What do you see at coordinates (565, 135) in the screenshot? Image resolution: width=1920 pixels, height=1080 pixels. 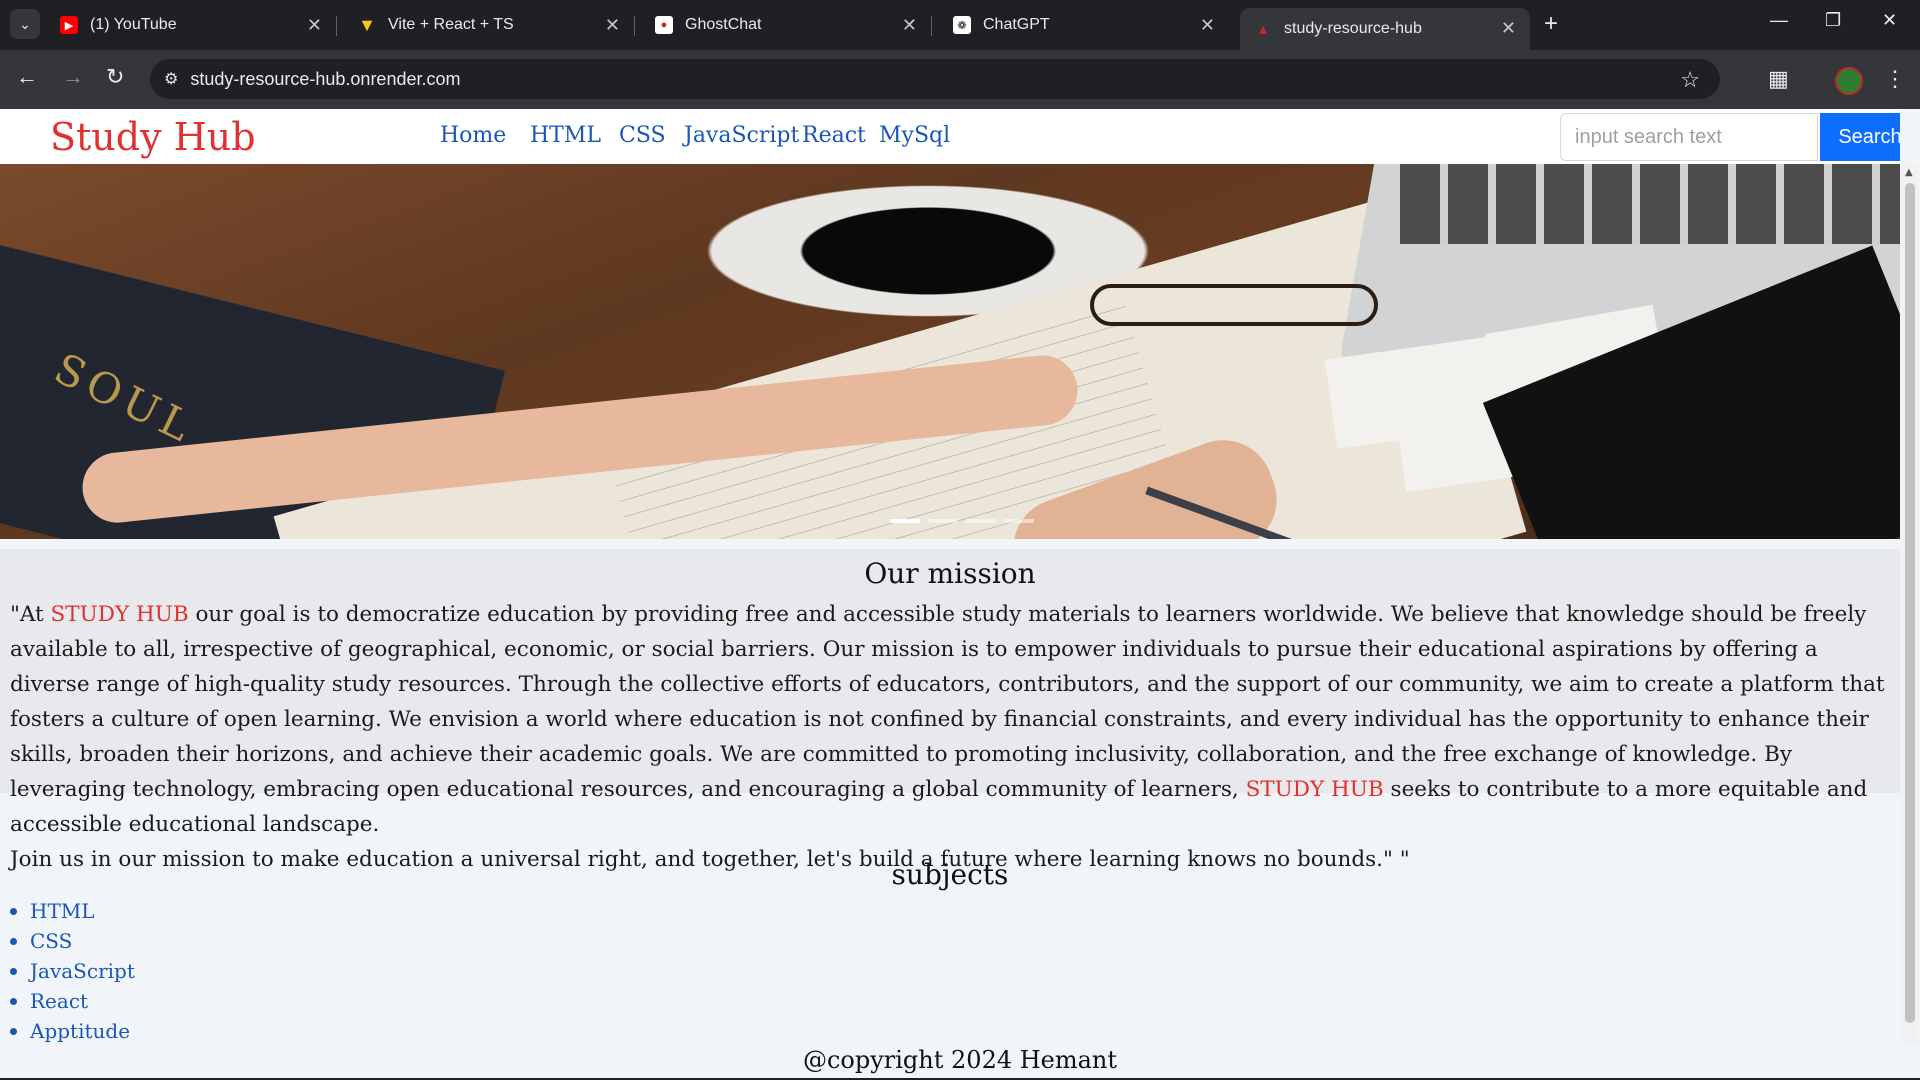 I see `nav-link-html: HTML` at bounding box center [565, 135].